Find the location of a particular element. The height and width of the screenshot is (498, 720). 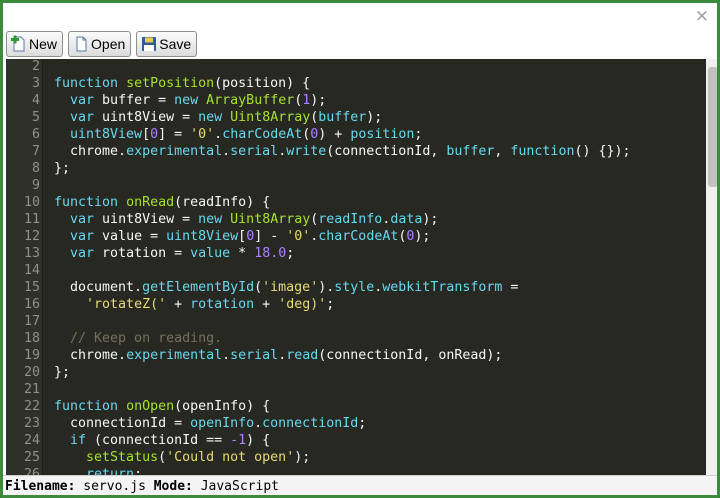

code-token: new is located at coordinates (186, 100).